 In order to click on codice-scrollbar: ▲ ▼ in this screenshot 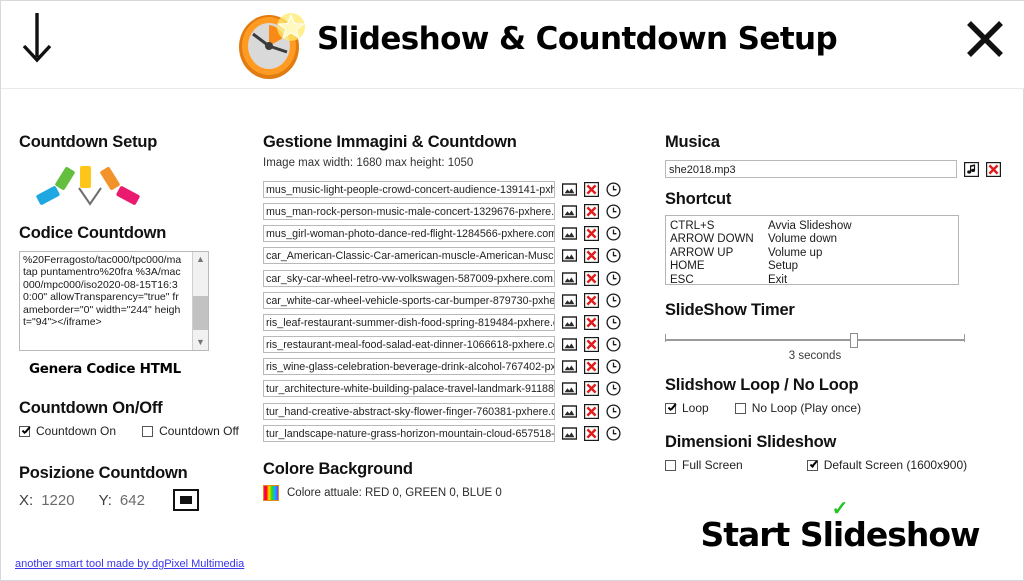, I will do `click(200, 301)`.